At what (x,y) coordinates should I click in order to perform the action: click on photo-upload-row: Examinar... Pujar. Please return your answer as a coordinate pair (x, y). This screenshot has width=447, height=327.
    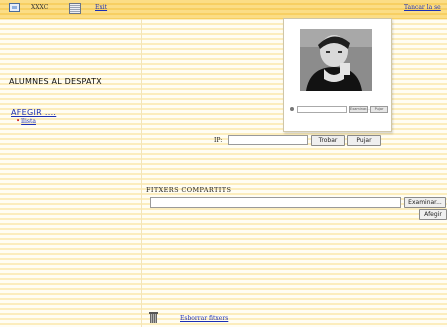
    Looking at the image, I should click on (339, 110).